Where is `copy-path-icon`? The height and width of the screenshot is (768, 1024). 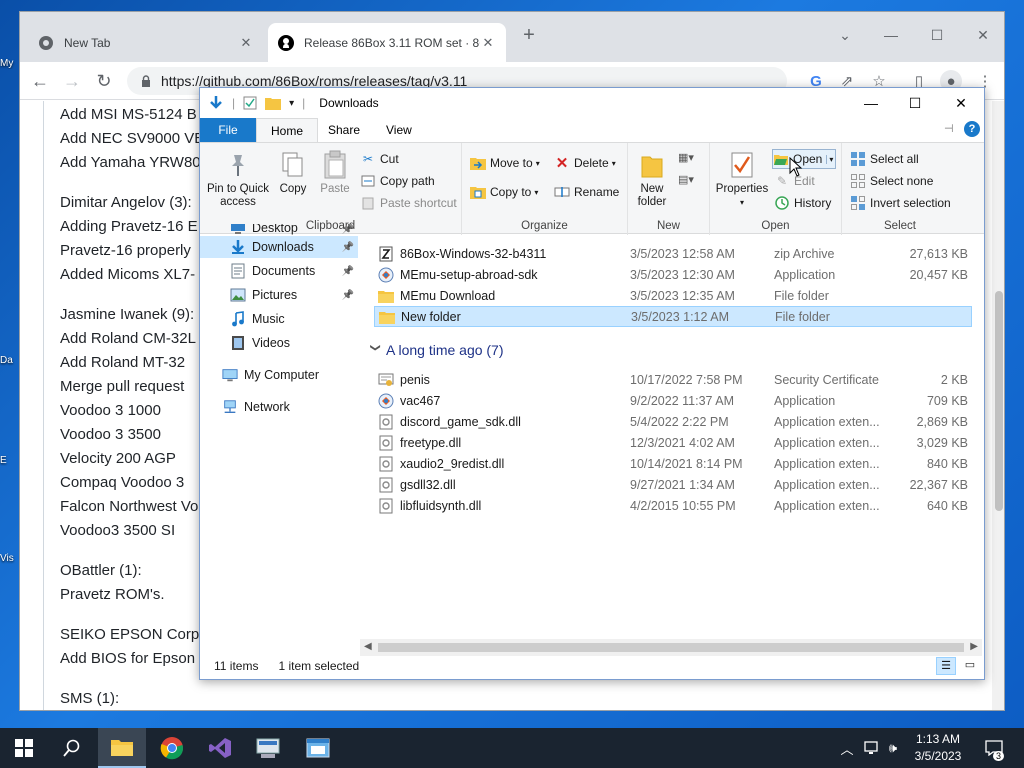 copy-path-icon is located at coordinates (368, 181).